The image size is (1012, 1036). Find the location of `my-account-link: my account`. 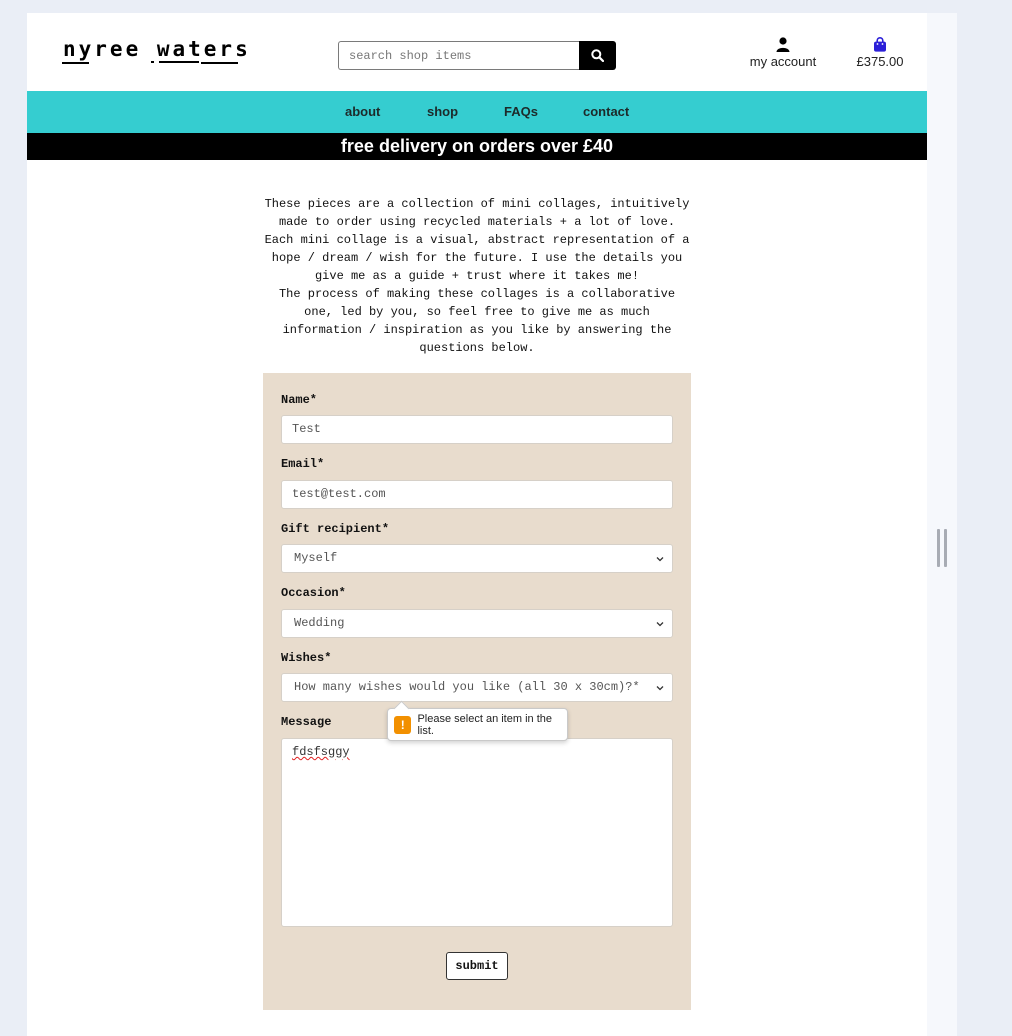

my-account-link: my account is located at coordinates (783, 53).